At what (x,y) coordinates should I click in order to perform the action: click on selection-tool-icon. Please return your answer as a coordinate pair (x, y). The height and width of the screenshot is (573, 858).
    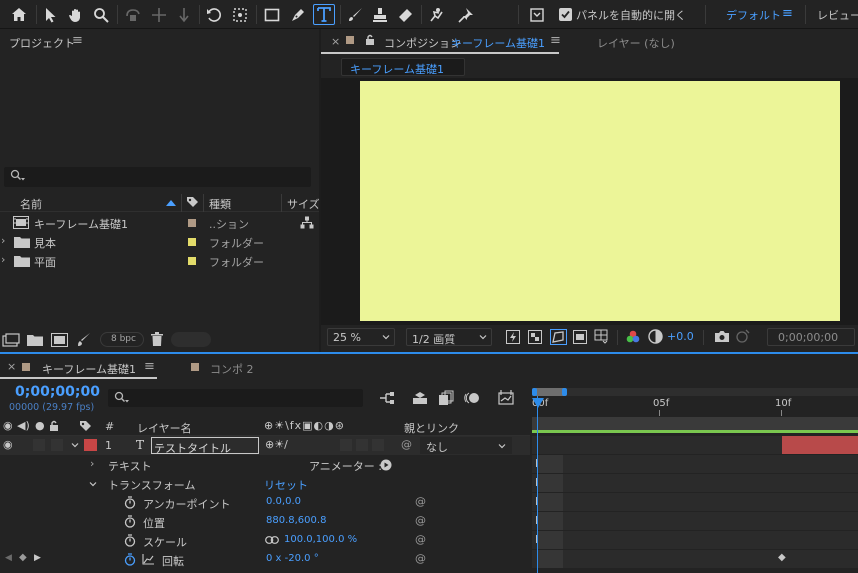
    Looking at the image, I should click on (51, 14).